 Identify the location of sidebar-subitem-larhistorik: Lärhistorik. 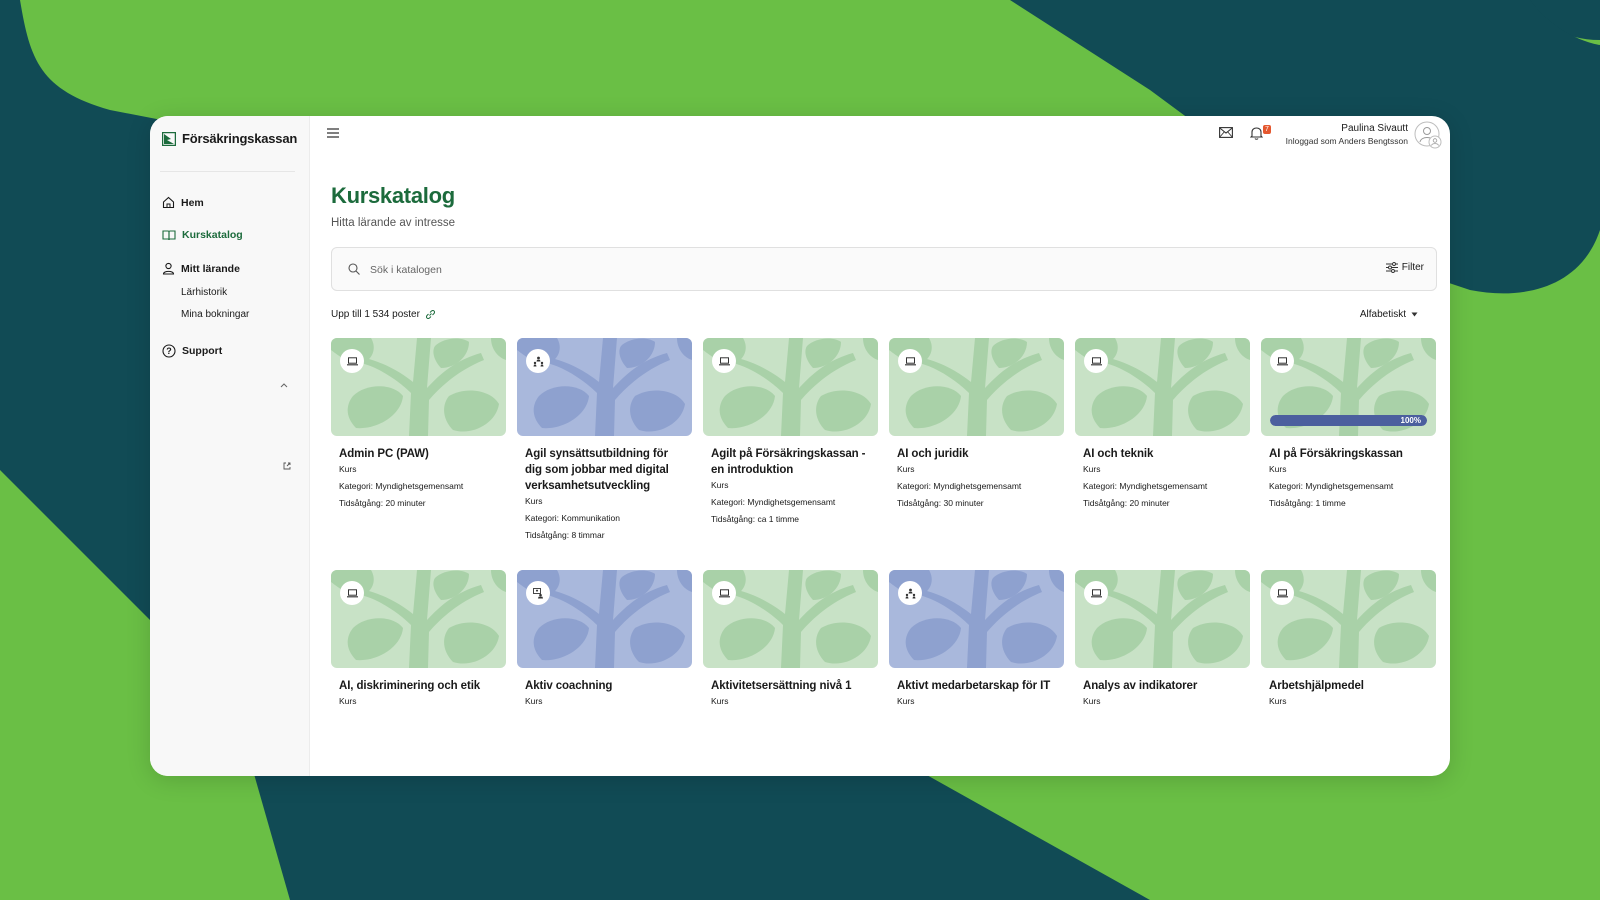
(204, 292).